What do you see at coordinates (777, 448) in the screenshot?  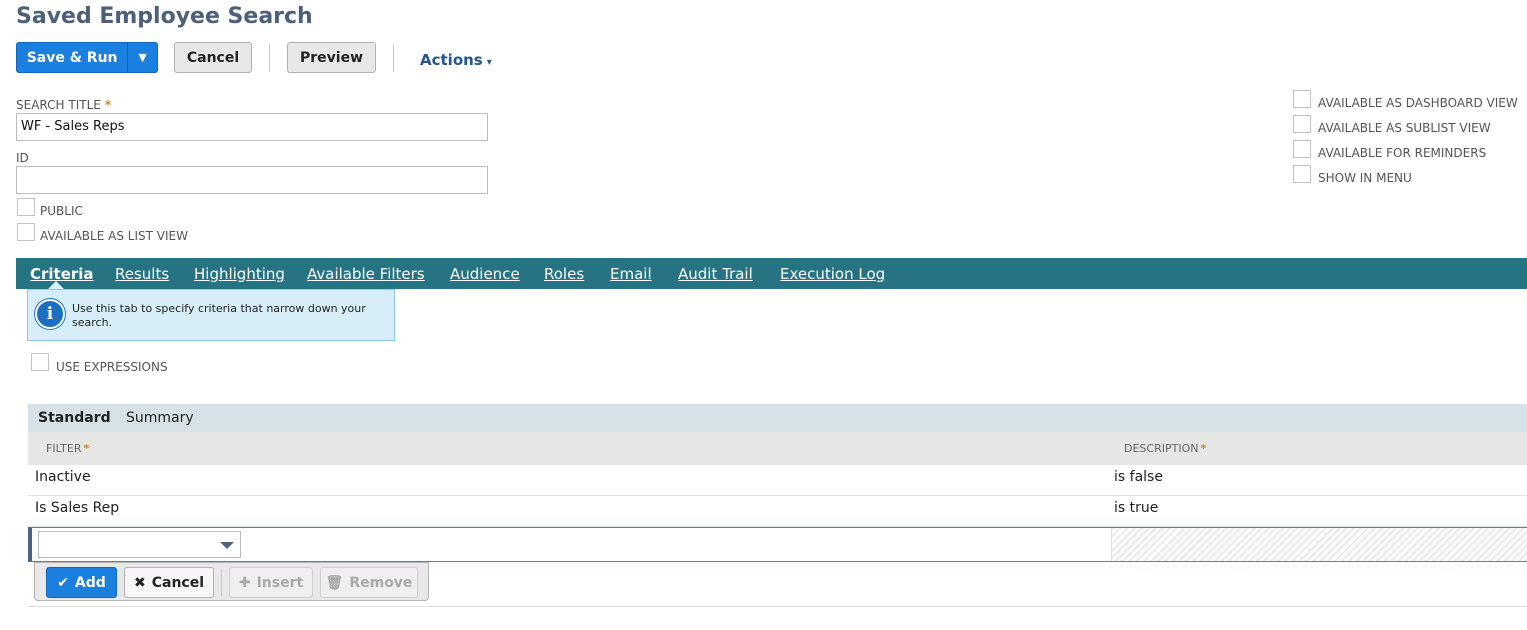 I see `criteria-grid-header: FILTER * DESCRIPTION *` at bounding box center [777, 448].